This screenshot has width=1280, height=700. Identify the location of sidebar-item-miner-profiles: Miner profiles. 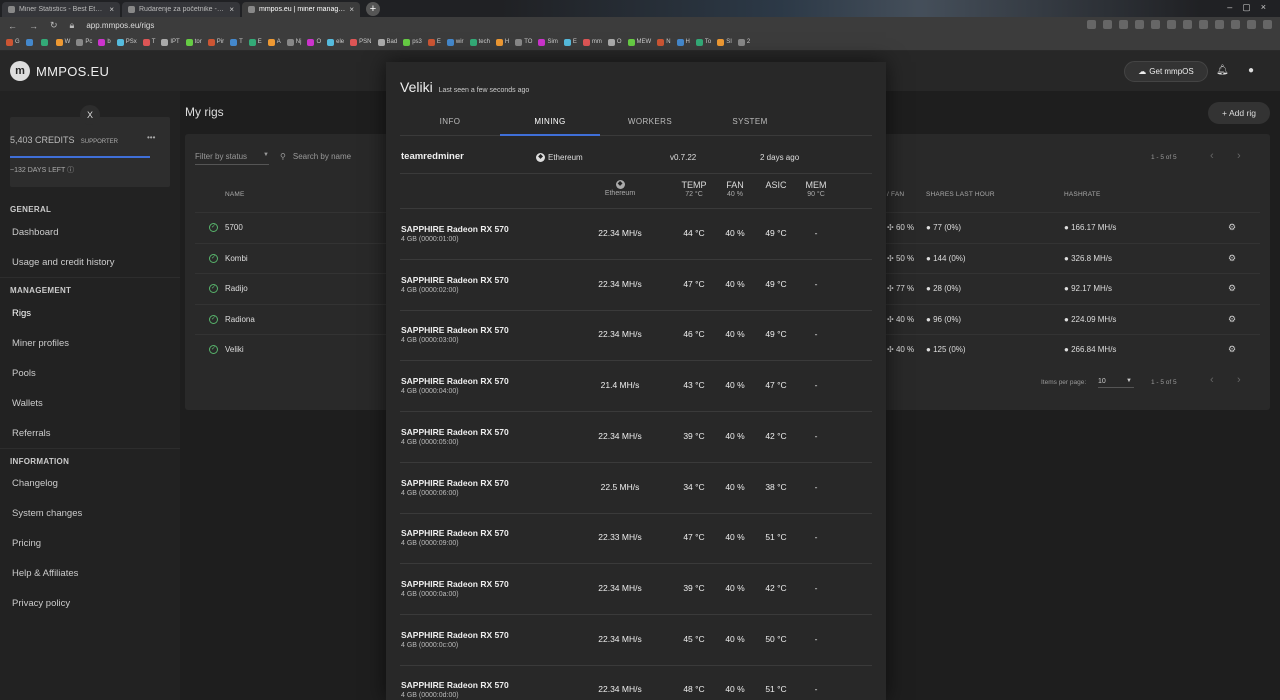
(40, 343).